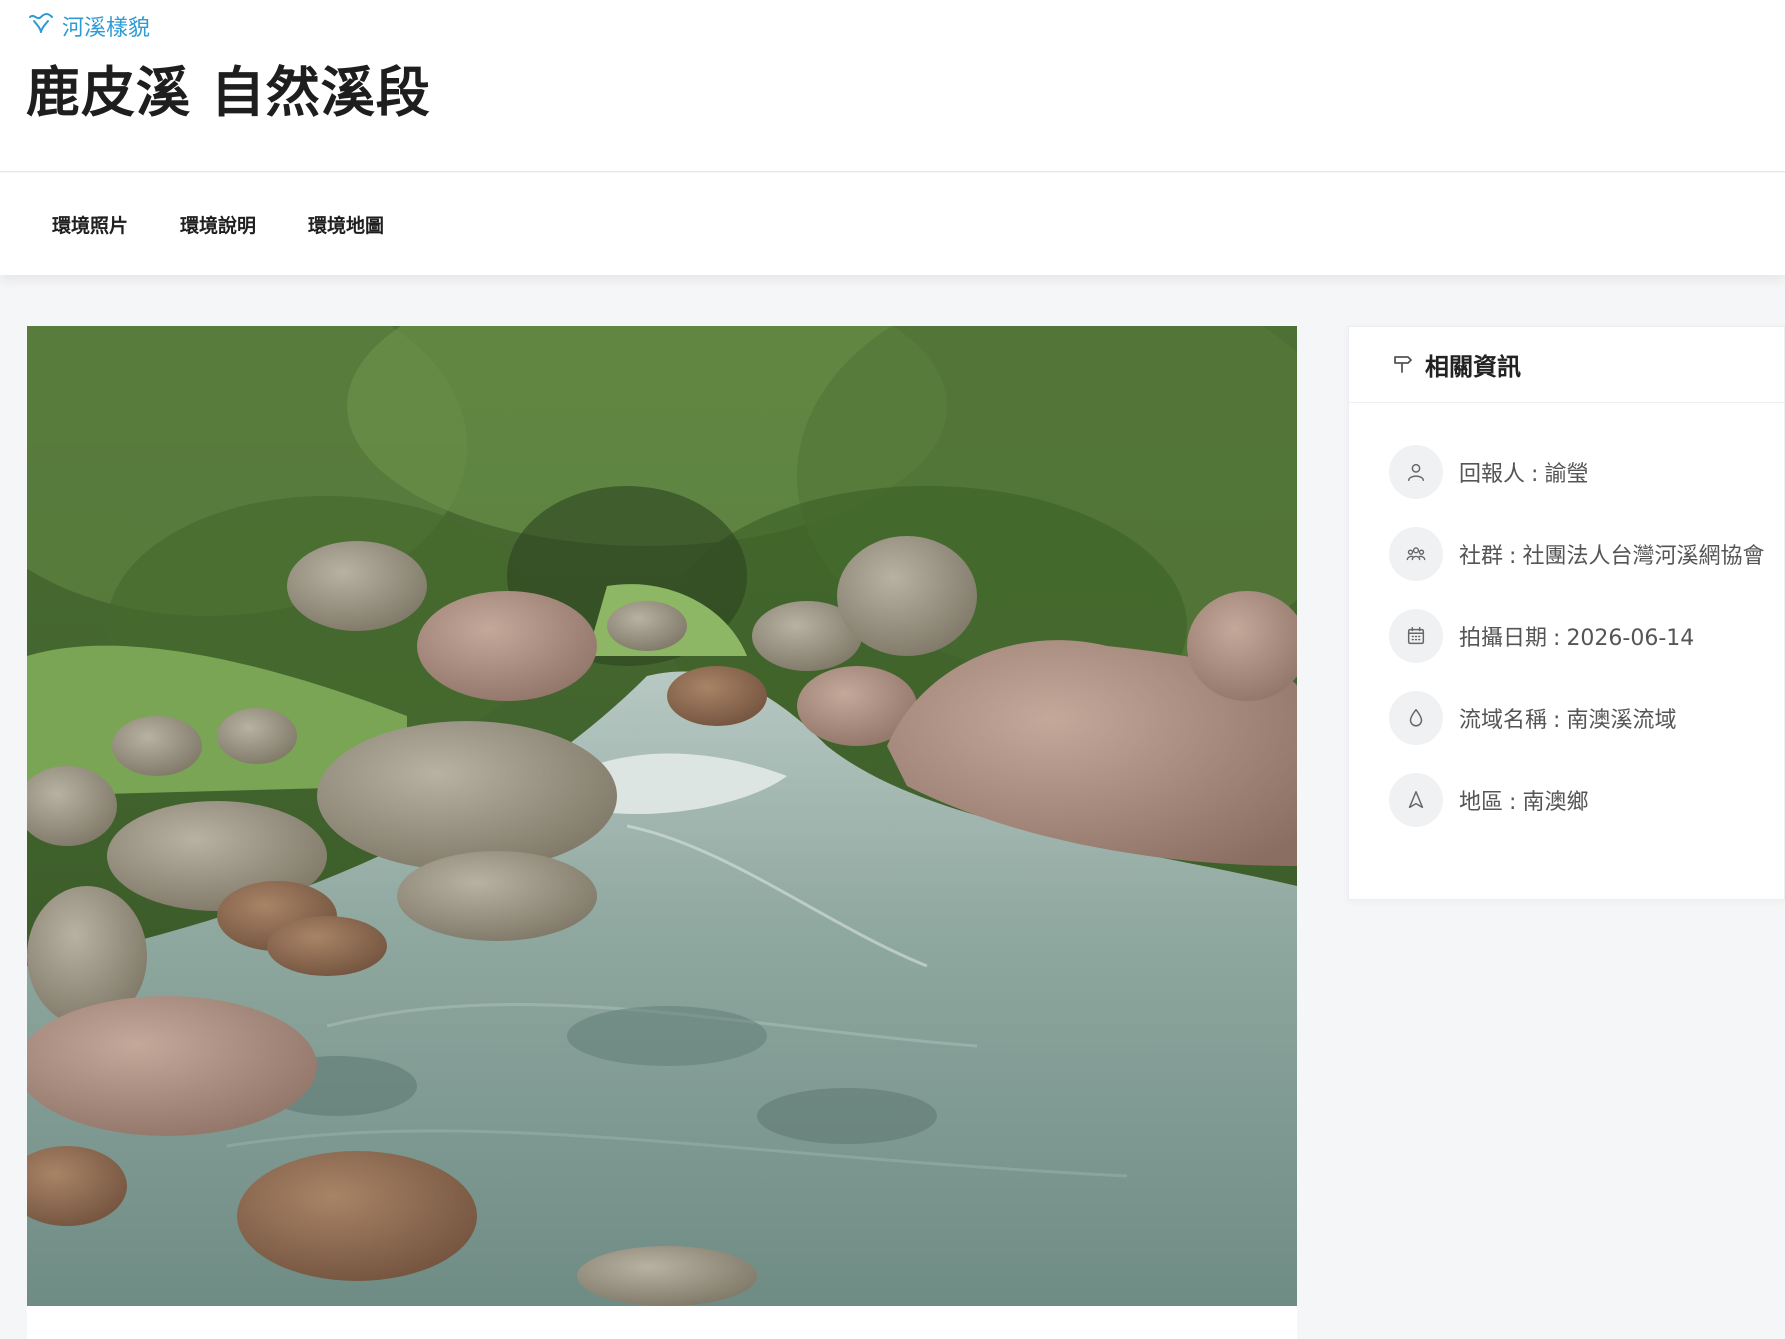 Image resolution: width=1785 pixels, height=1339 pixels. What do you see at coordinates (1555, 802) in the screenshot?
I see `info-value: 南澳鄉` at bounding box center [1555, 802].